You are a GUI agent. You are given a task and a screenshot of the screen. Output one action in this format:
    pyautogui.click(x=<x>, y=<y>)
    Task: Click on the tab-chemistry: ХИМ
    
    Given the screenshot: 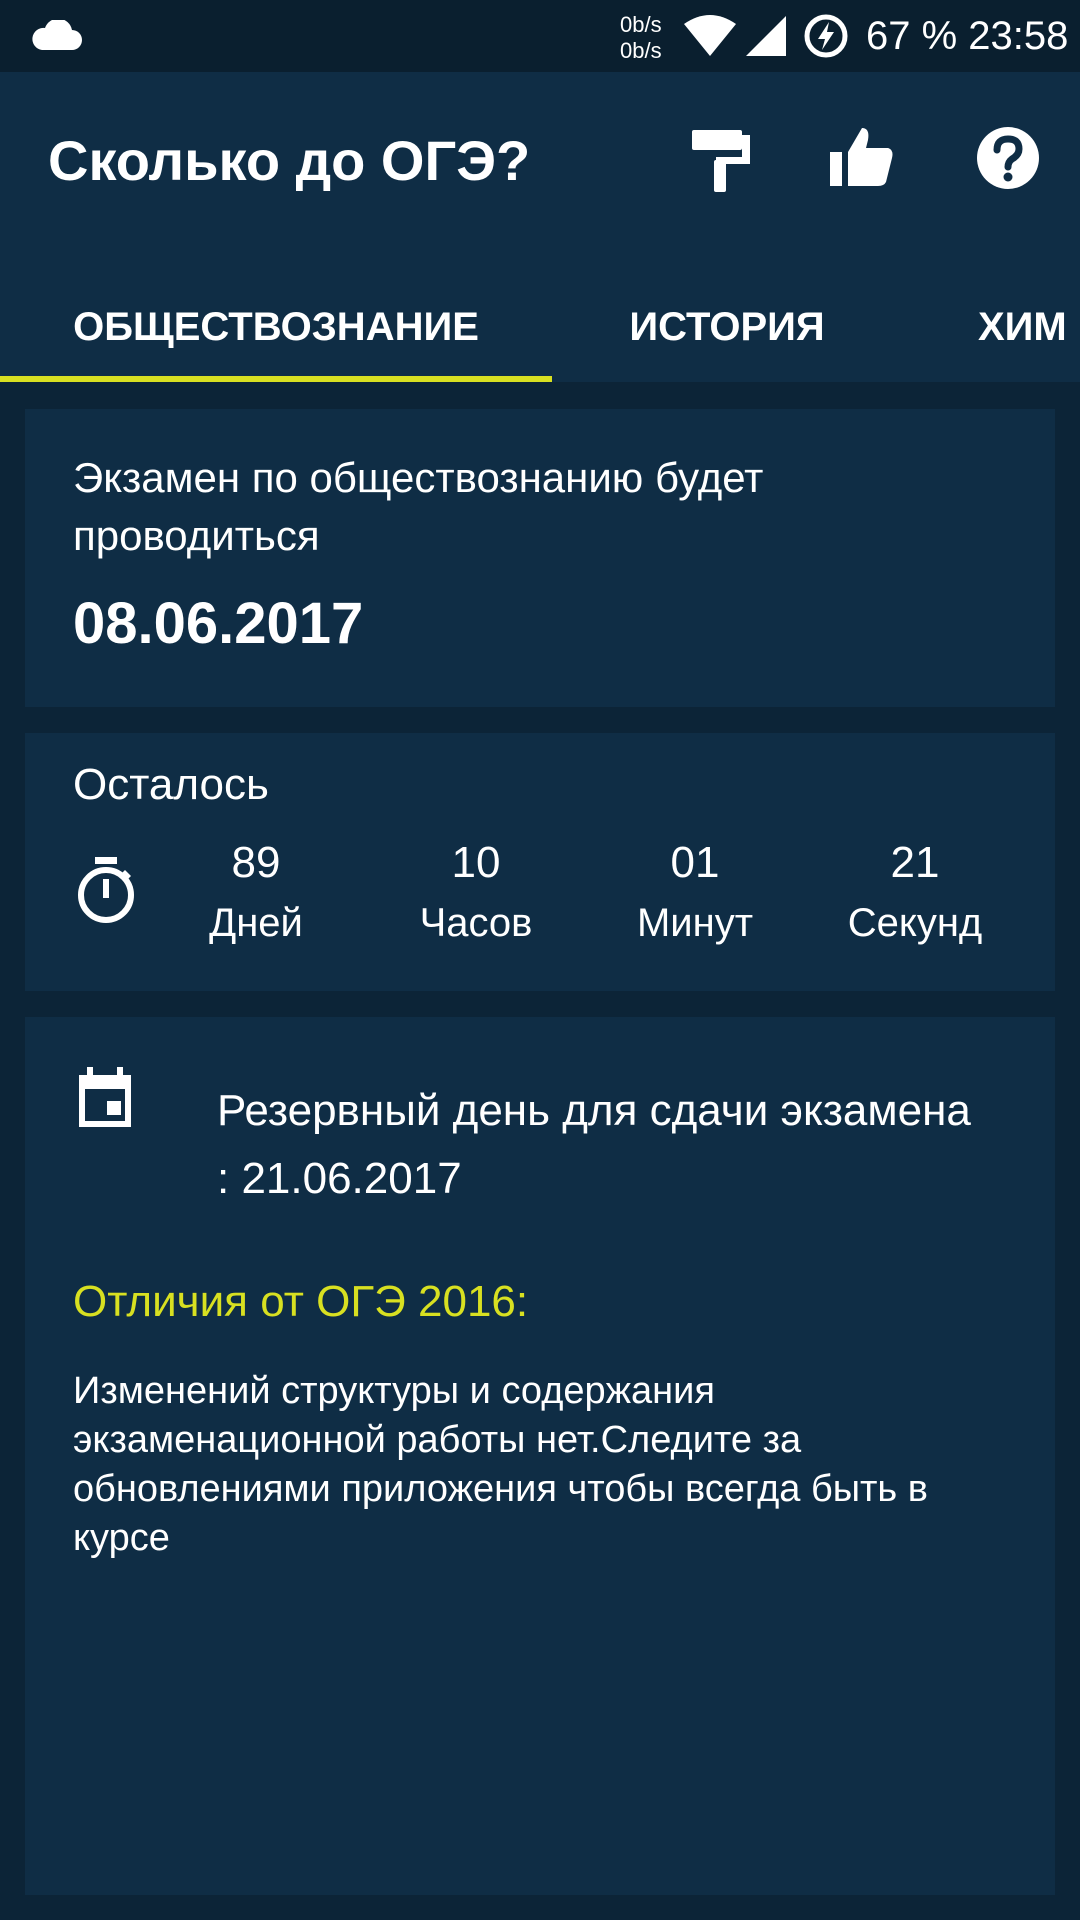 What is the action you would take?
    pyautogui.click(x=1022, y=327)
    